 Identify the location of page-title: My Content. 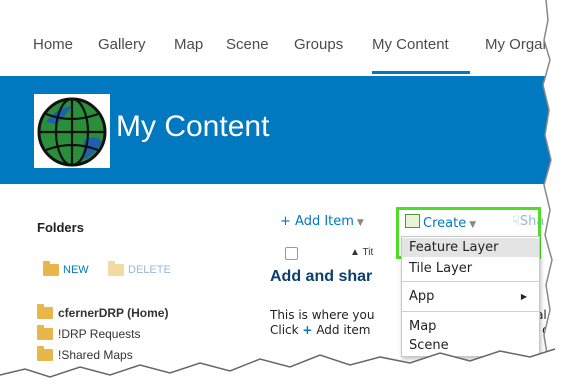
(193, 126).